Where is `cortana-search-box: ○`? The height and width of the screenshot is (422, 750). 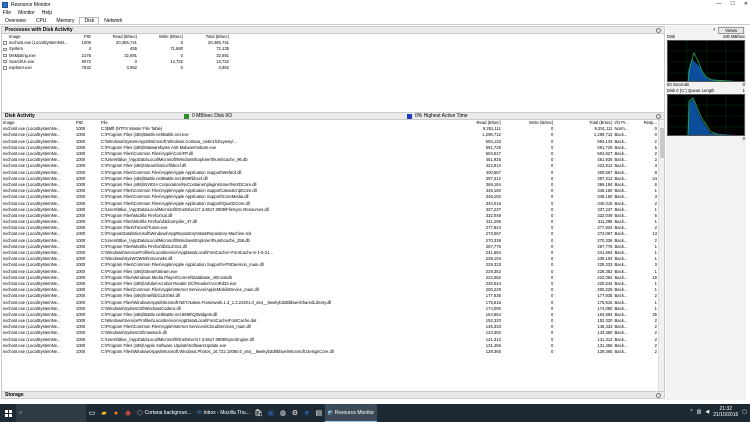
cortana-search-box: ○ is located at coordinates (51, 413).